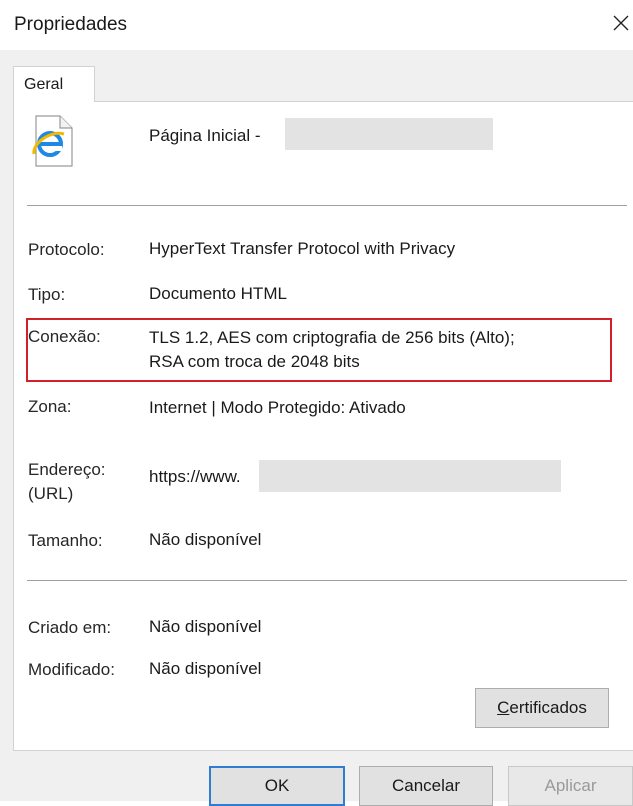 The height and width of the screenshot is (806, 633). Describe the element at coordinates (71, 24) in the screenshot. I see `window-title: Propriedades` at that location.